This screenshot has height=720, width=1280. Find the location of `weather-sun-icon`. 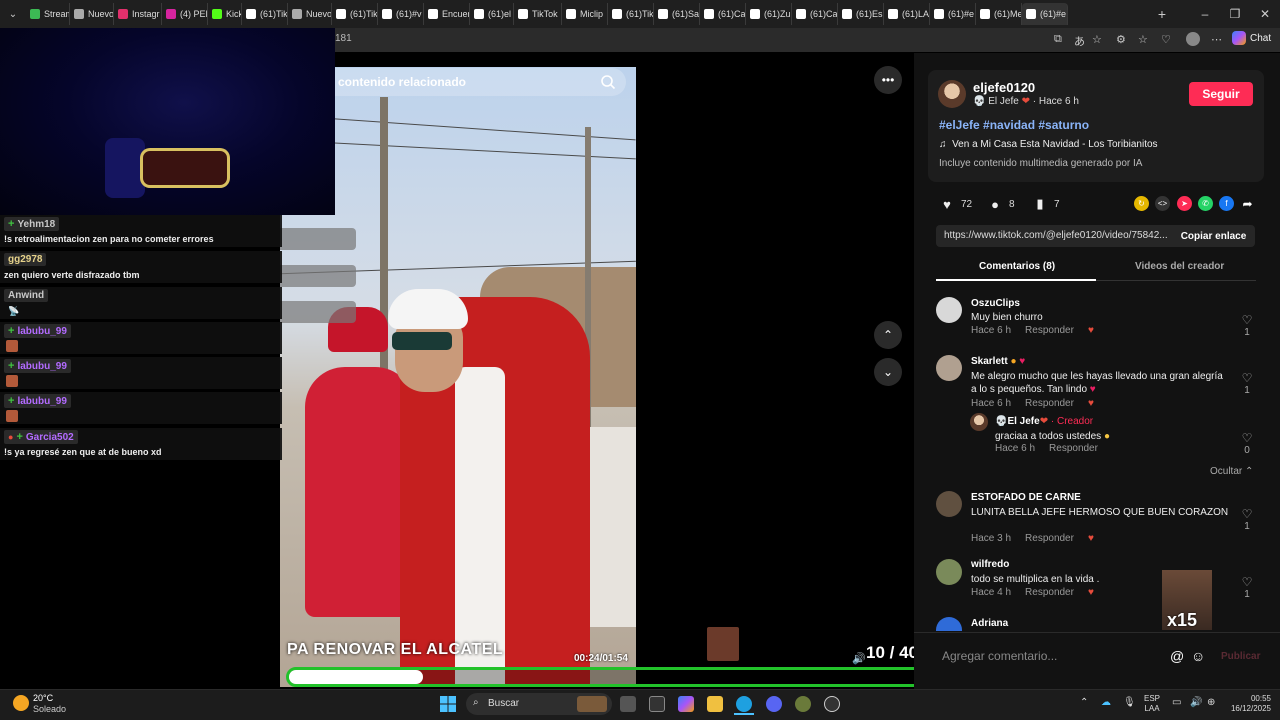

weather-sun-icon is located at coordinates (21, 703).